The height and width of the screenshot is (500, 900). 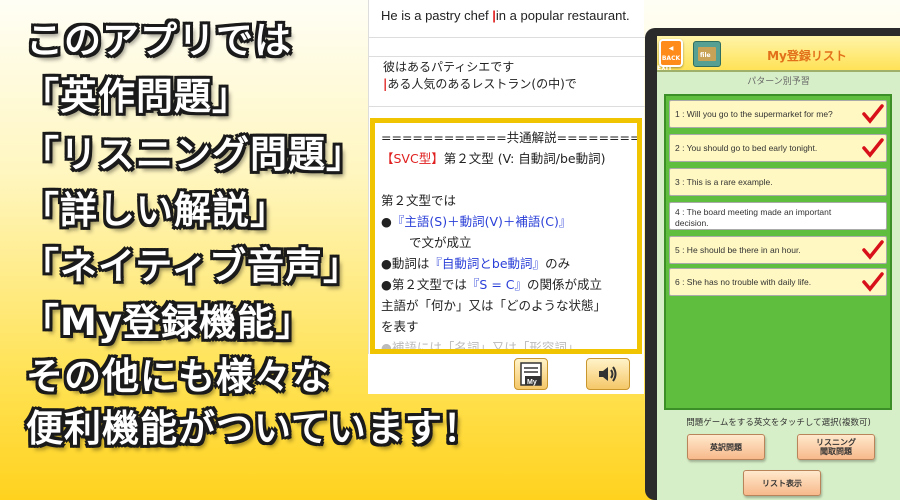 What do you see at coordinates (507, 106) in the screenshot?
I see `divider` at bounding box center [507, 106].